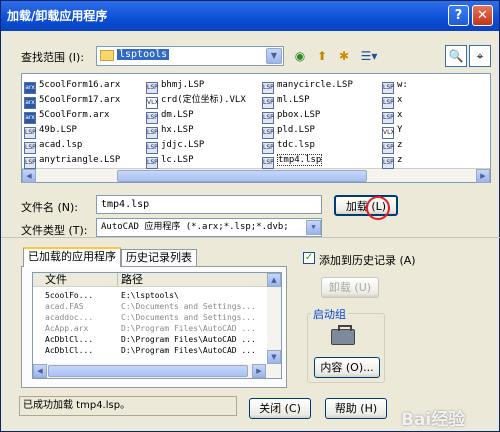  Describe the element at coordinates (300, 56) in the screenshot. I see `back-icon: ◉` at that location.